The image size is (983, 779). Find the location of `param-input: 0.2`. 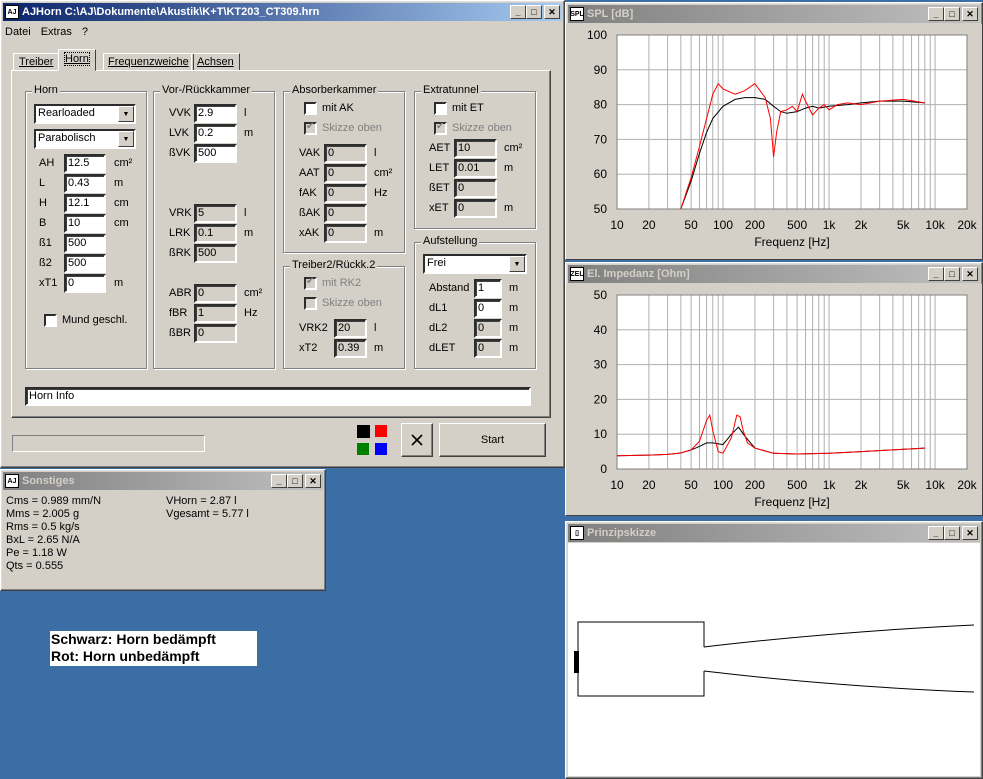

param-input: 0.2 is located at coordinates (215, 133).